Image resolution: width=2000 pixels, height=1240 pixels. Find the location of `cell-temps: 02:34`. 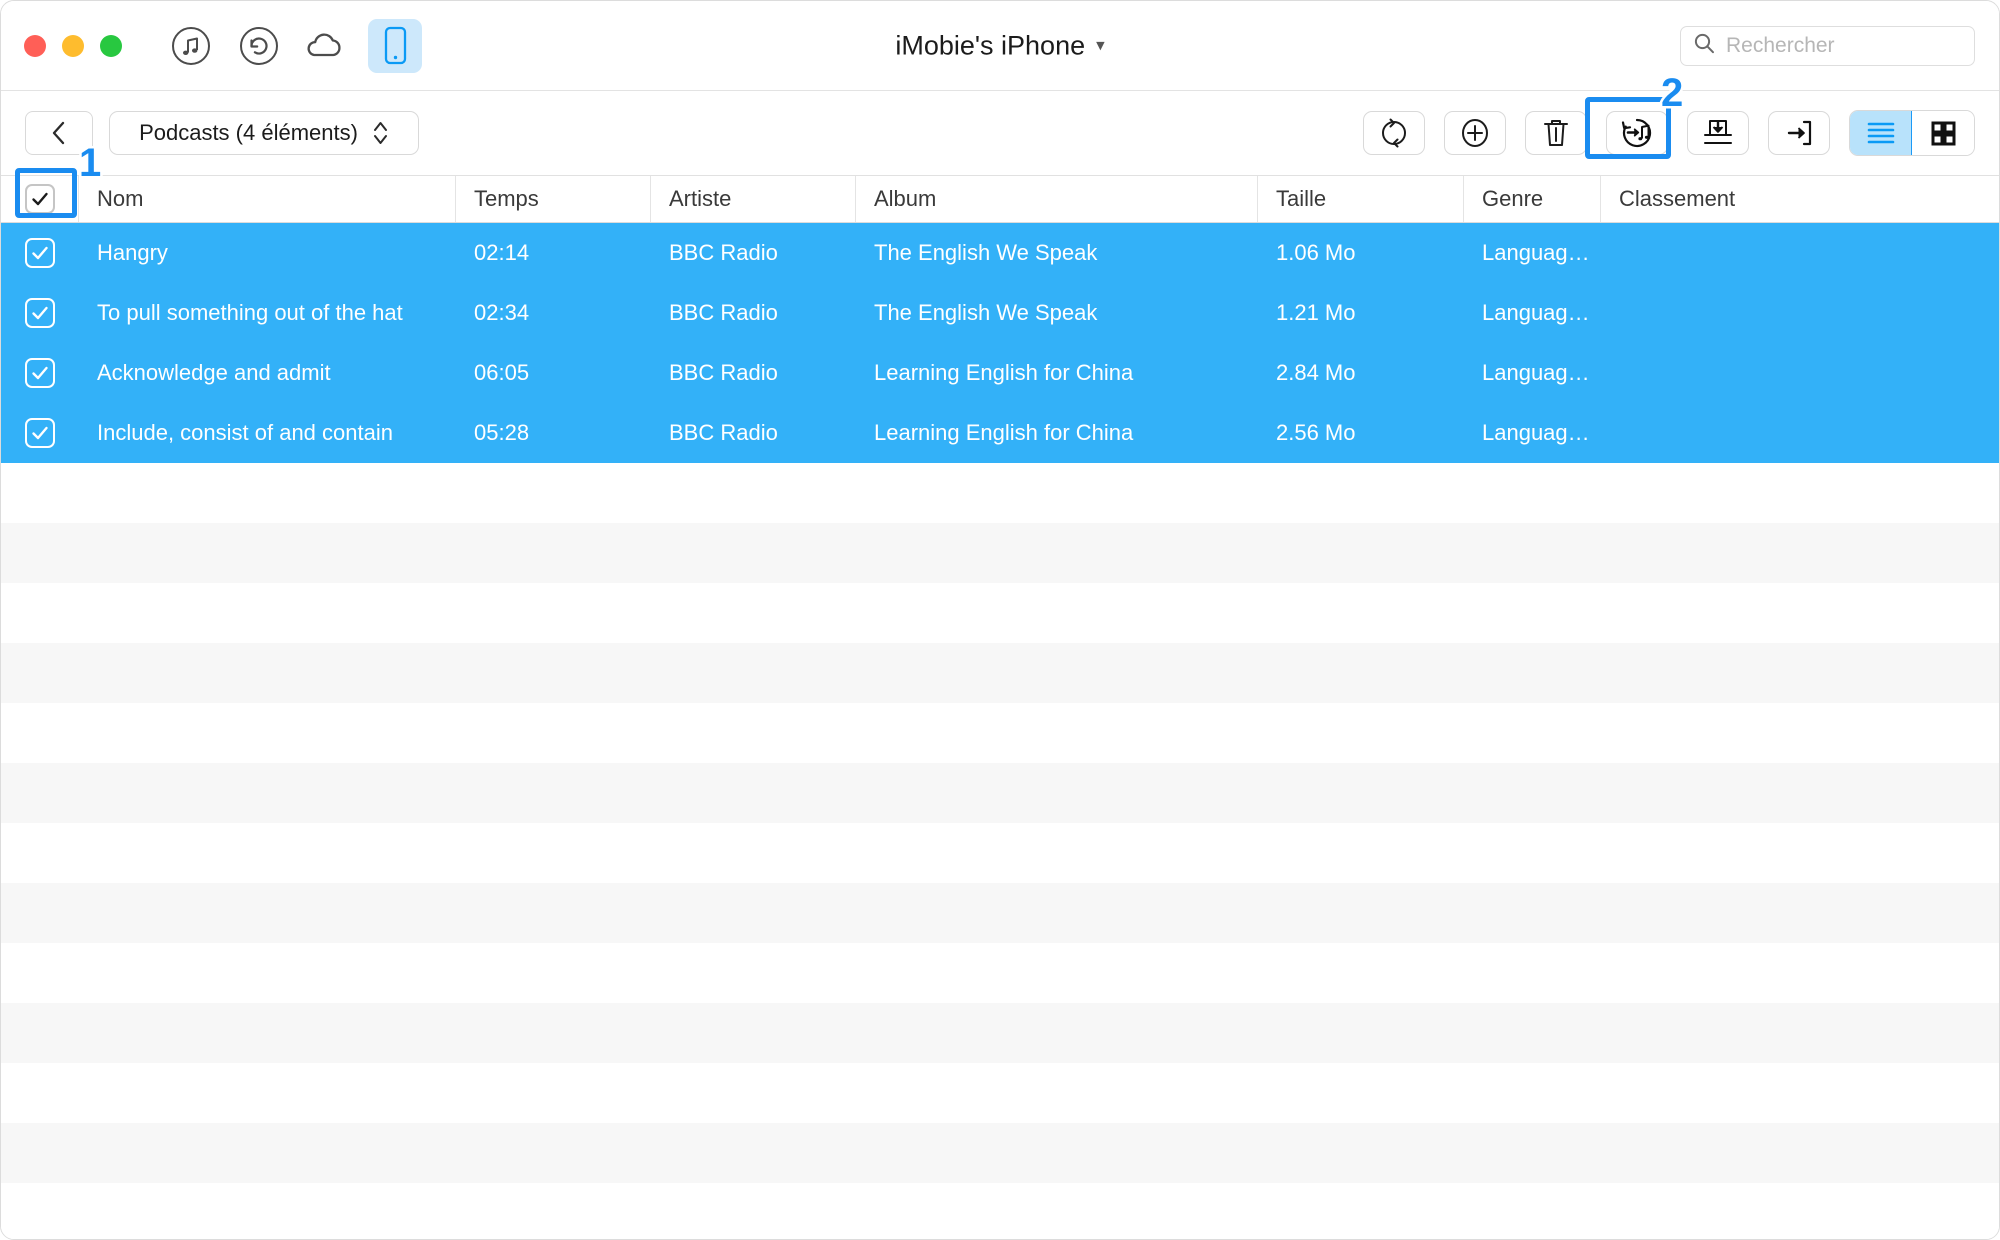

cell-temps: 02:34 is located at coordinates (502, 312).